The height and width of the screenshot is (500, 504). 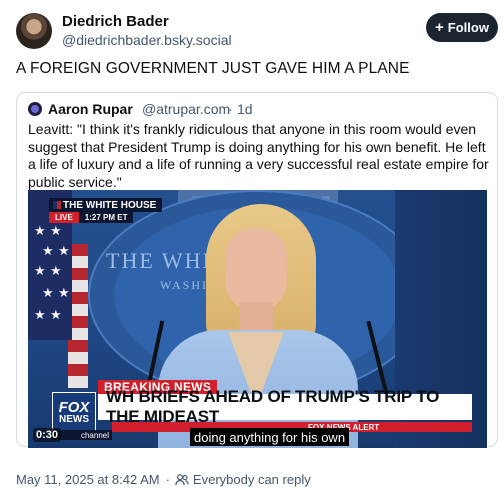 I want to click on post-timestamp: May 11, 2025 at 8:42 AM, so click(x=88, y=479).